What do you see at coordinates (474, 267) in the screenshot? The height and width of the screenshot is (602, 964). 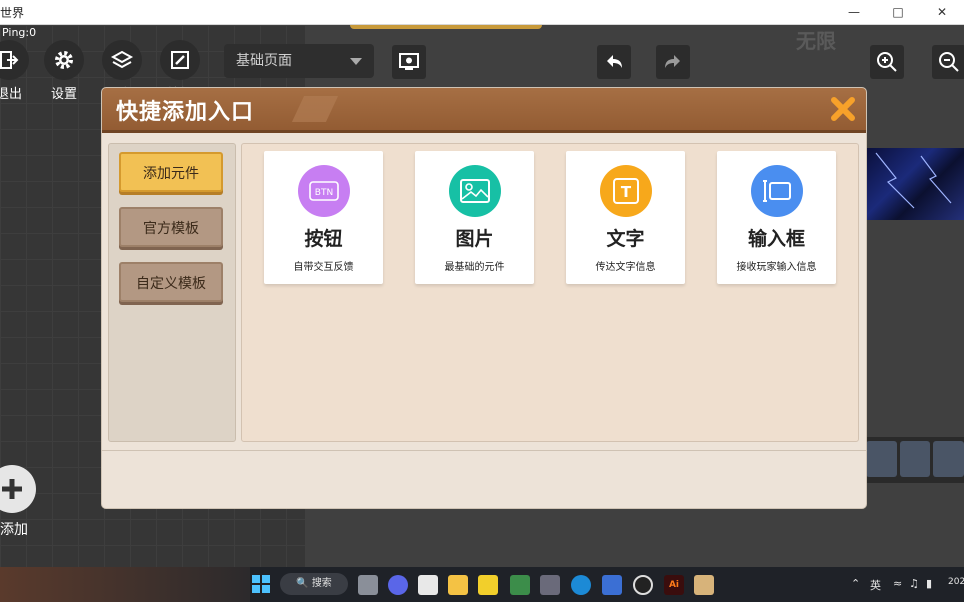 I see `component-desc: 最基础的元件` at bounding box center [474, 267].